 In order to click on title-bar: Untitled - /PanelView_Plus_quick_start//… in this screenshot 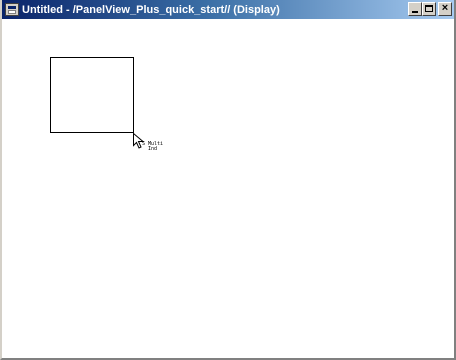, I will do `click(228, 9)`.